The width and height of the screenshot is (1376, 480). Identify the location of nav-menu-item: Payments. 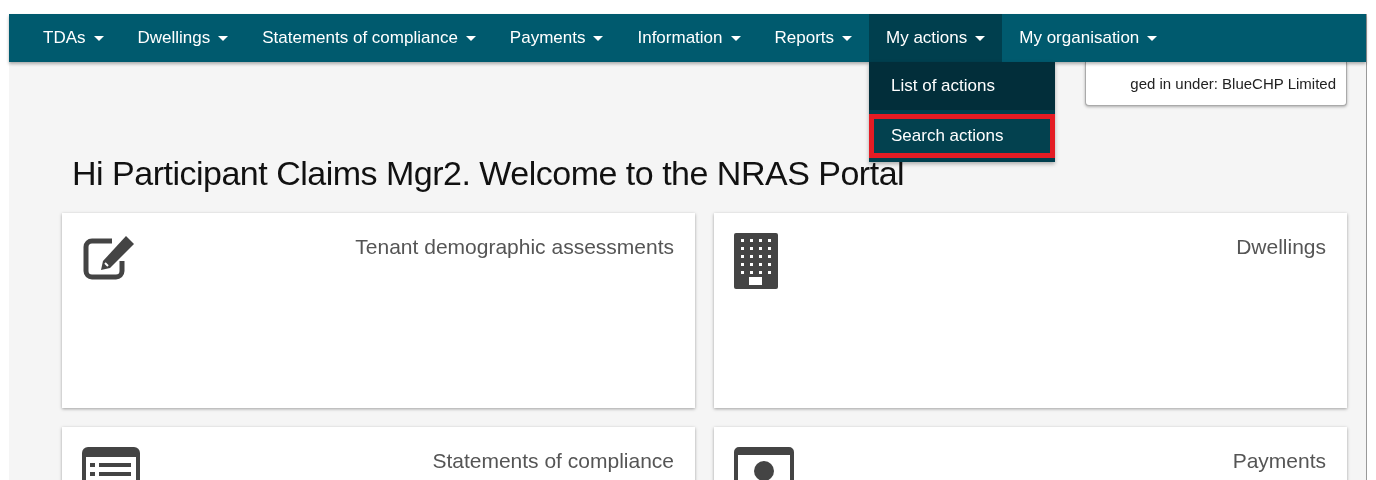
(556, 38).